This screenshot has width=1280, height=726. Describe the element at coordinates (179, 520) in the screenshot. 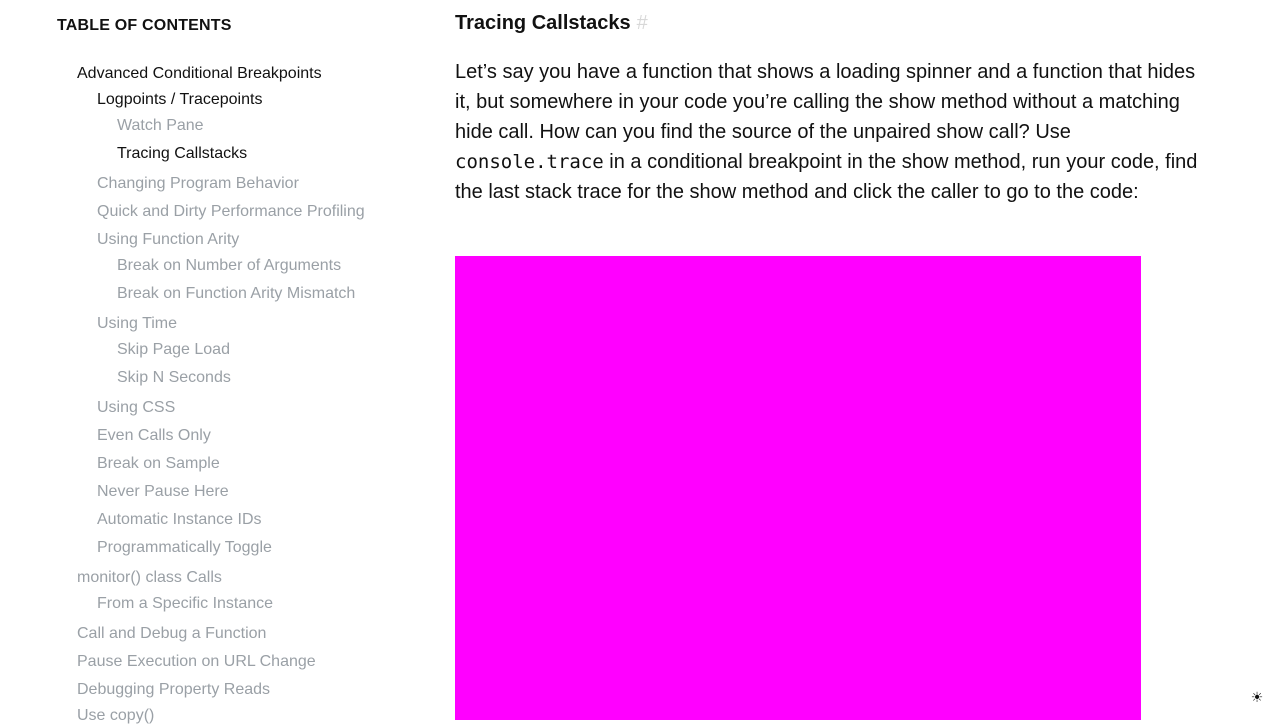

I see `toc-item-automatic-instance-ids: Automatic Instance IDs` at that location.